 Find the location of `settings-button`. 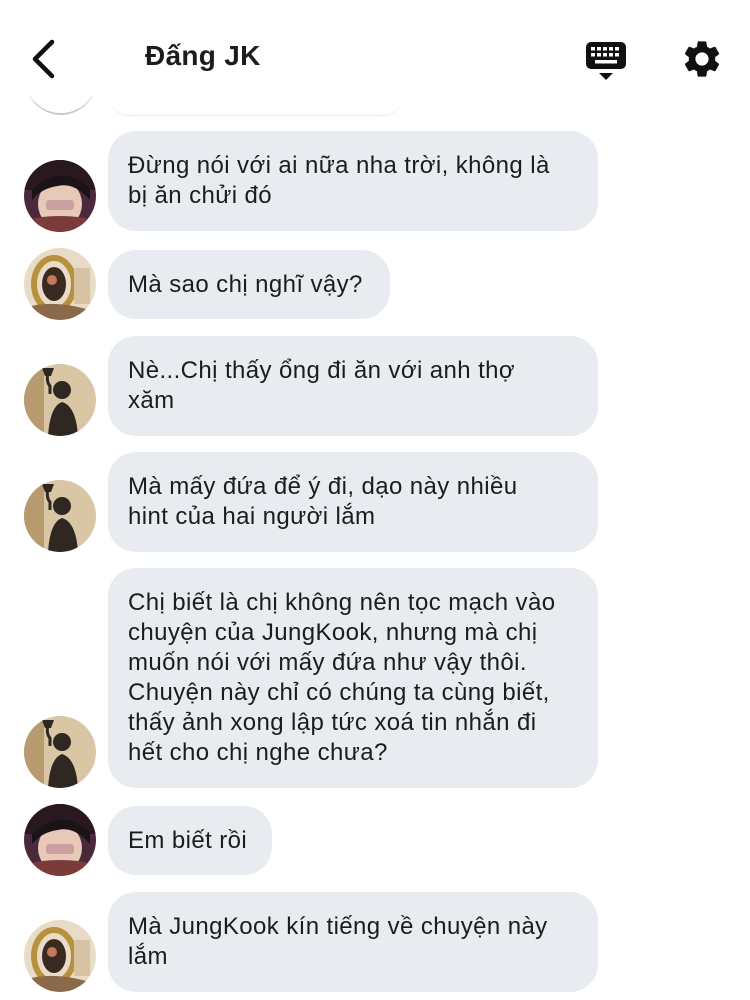

settings-button is located at coordinates (702, 59).